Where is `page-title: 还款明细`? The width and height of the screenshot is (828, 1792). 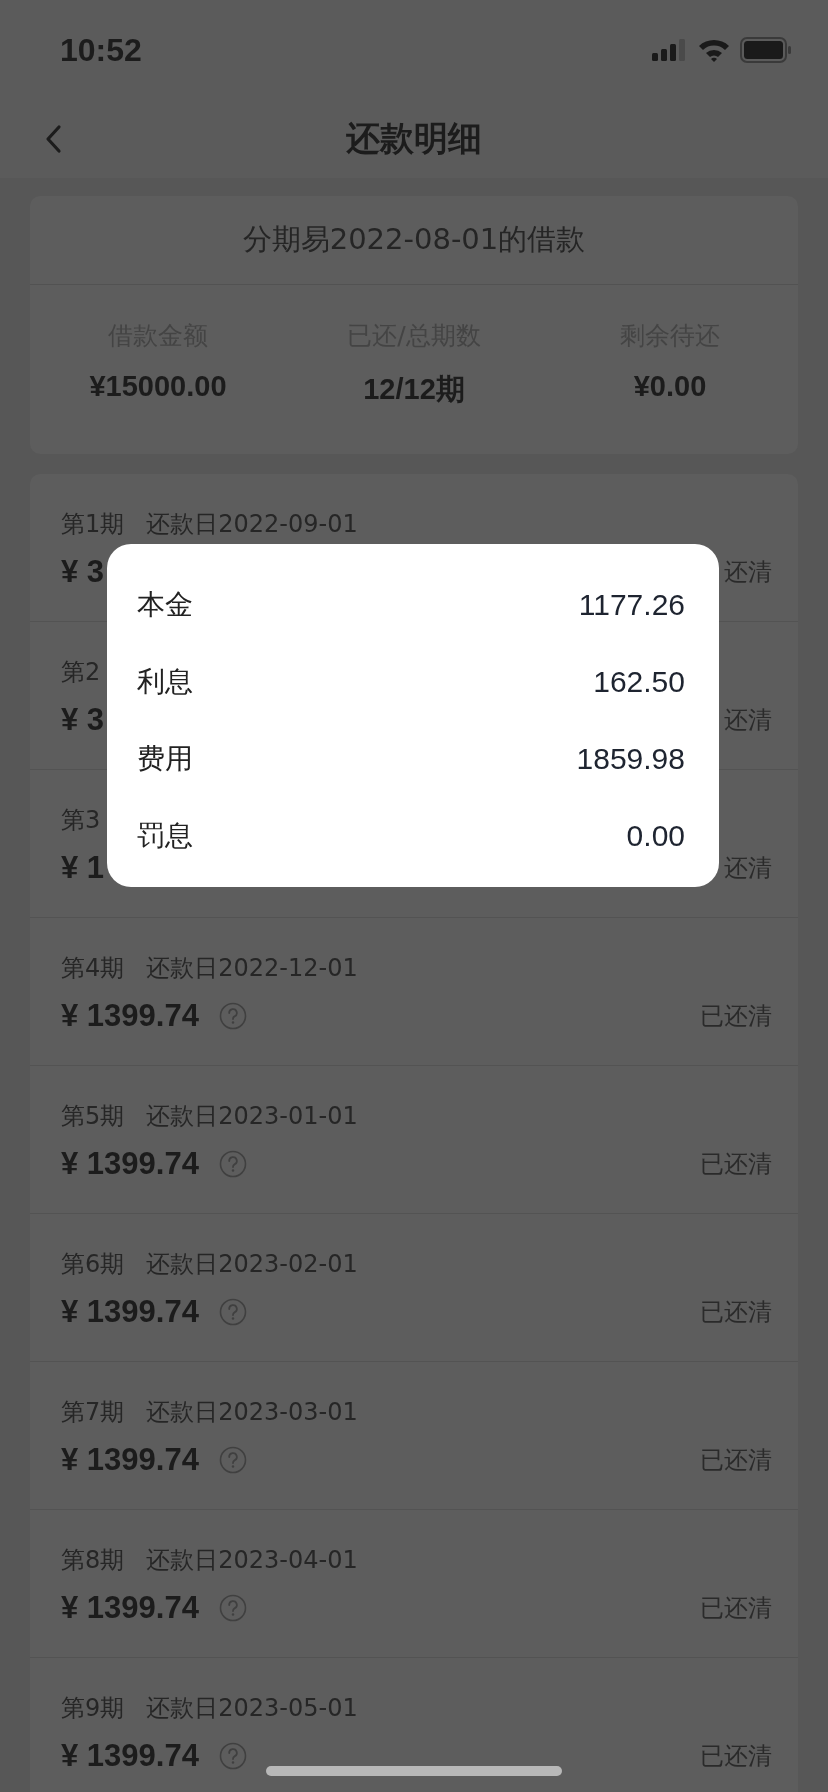
page-title: 还款明细 is located at coordinates (414, 138).